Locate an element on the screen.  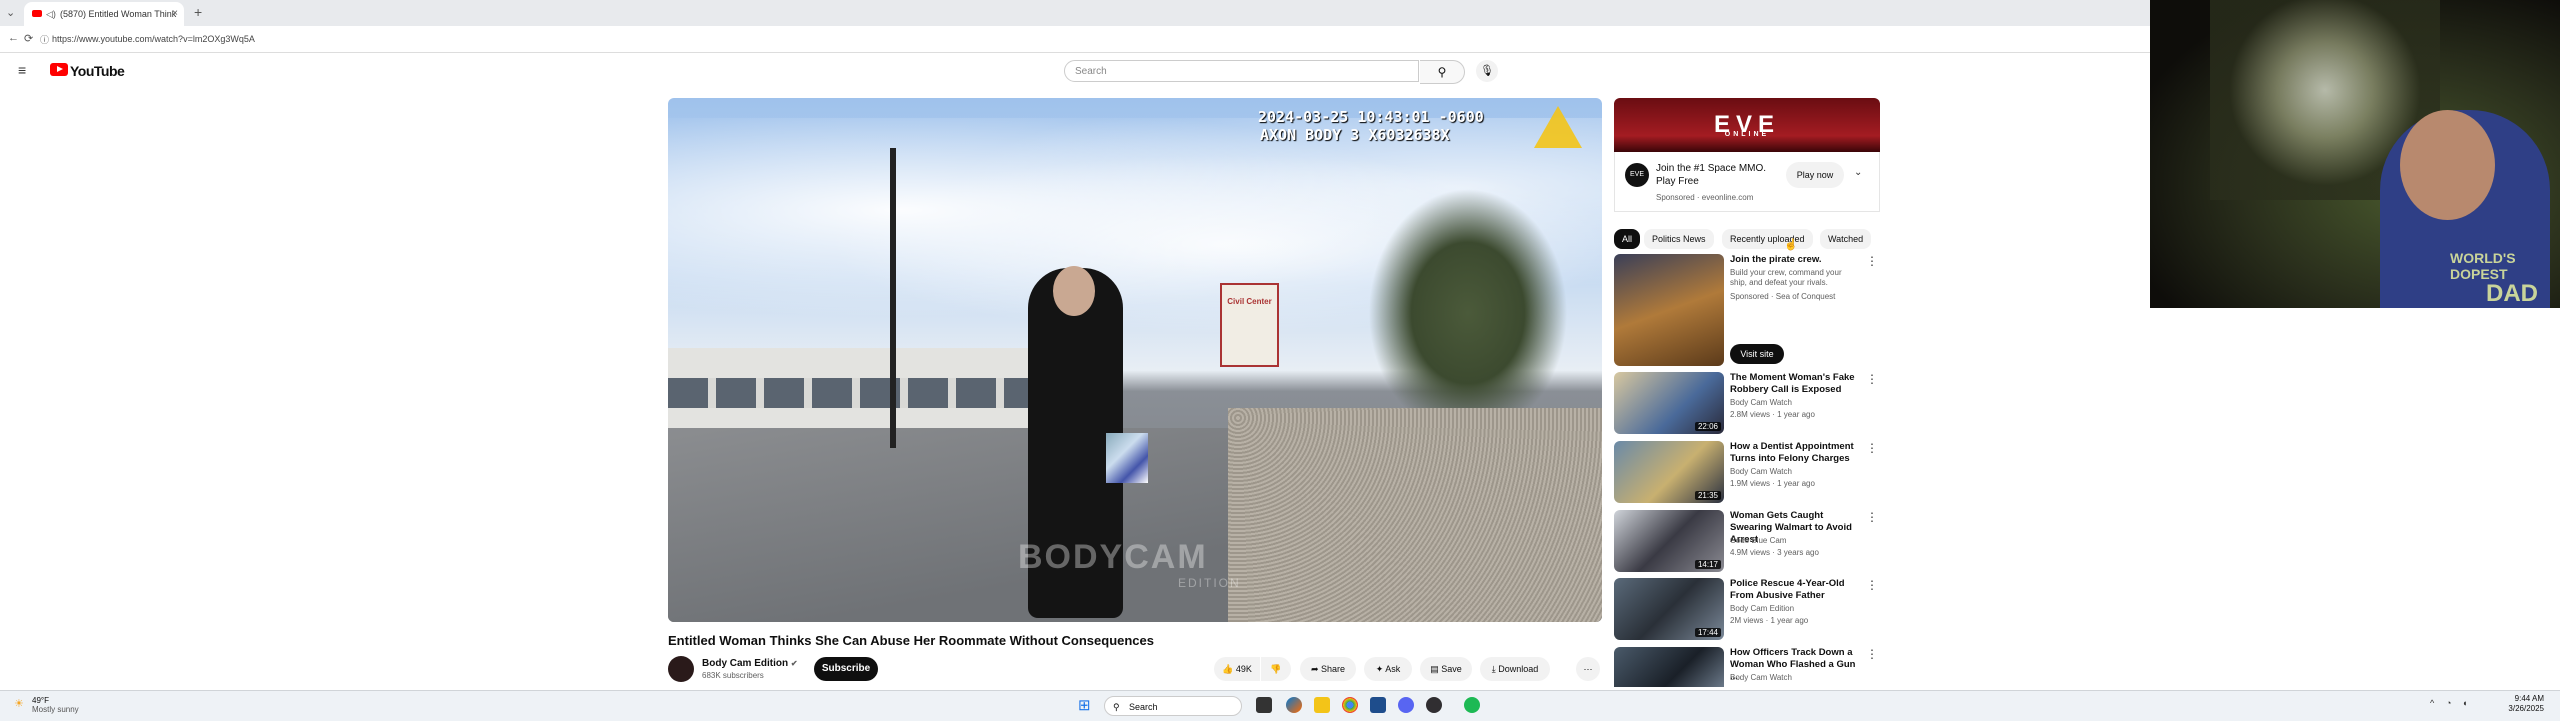
thumbnail: 17:44 is located at coordinates (1669, 609).